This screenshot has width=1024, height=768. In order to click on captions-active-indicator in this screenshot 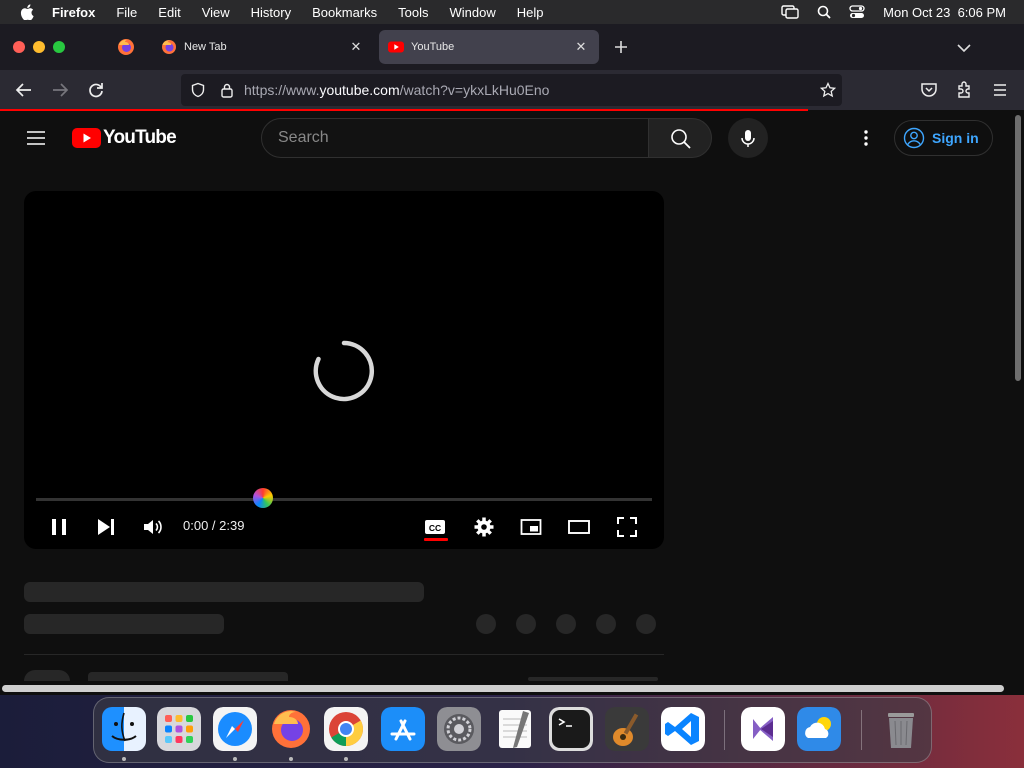, I will do `click(436, 539)`.